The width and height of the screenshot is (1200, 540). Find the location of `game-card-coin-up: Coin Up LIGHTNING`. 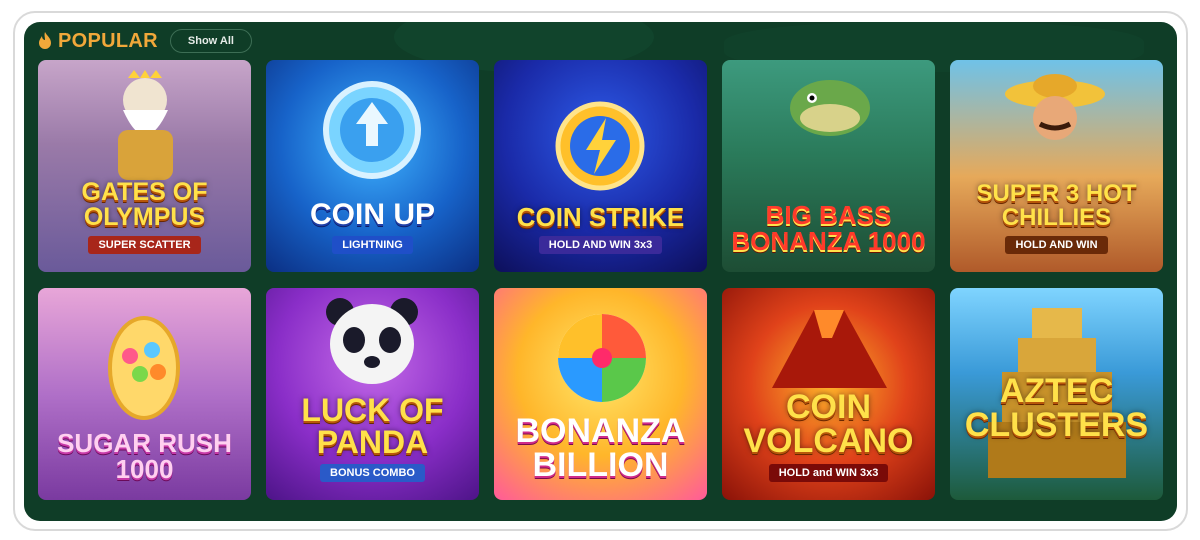

game-card-coin-up: Coin Up LIGHTNING is located at coordinates (372, 166).